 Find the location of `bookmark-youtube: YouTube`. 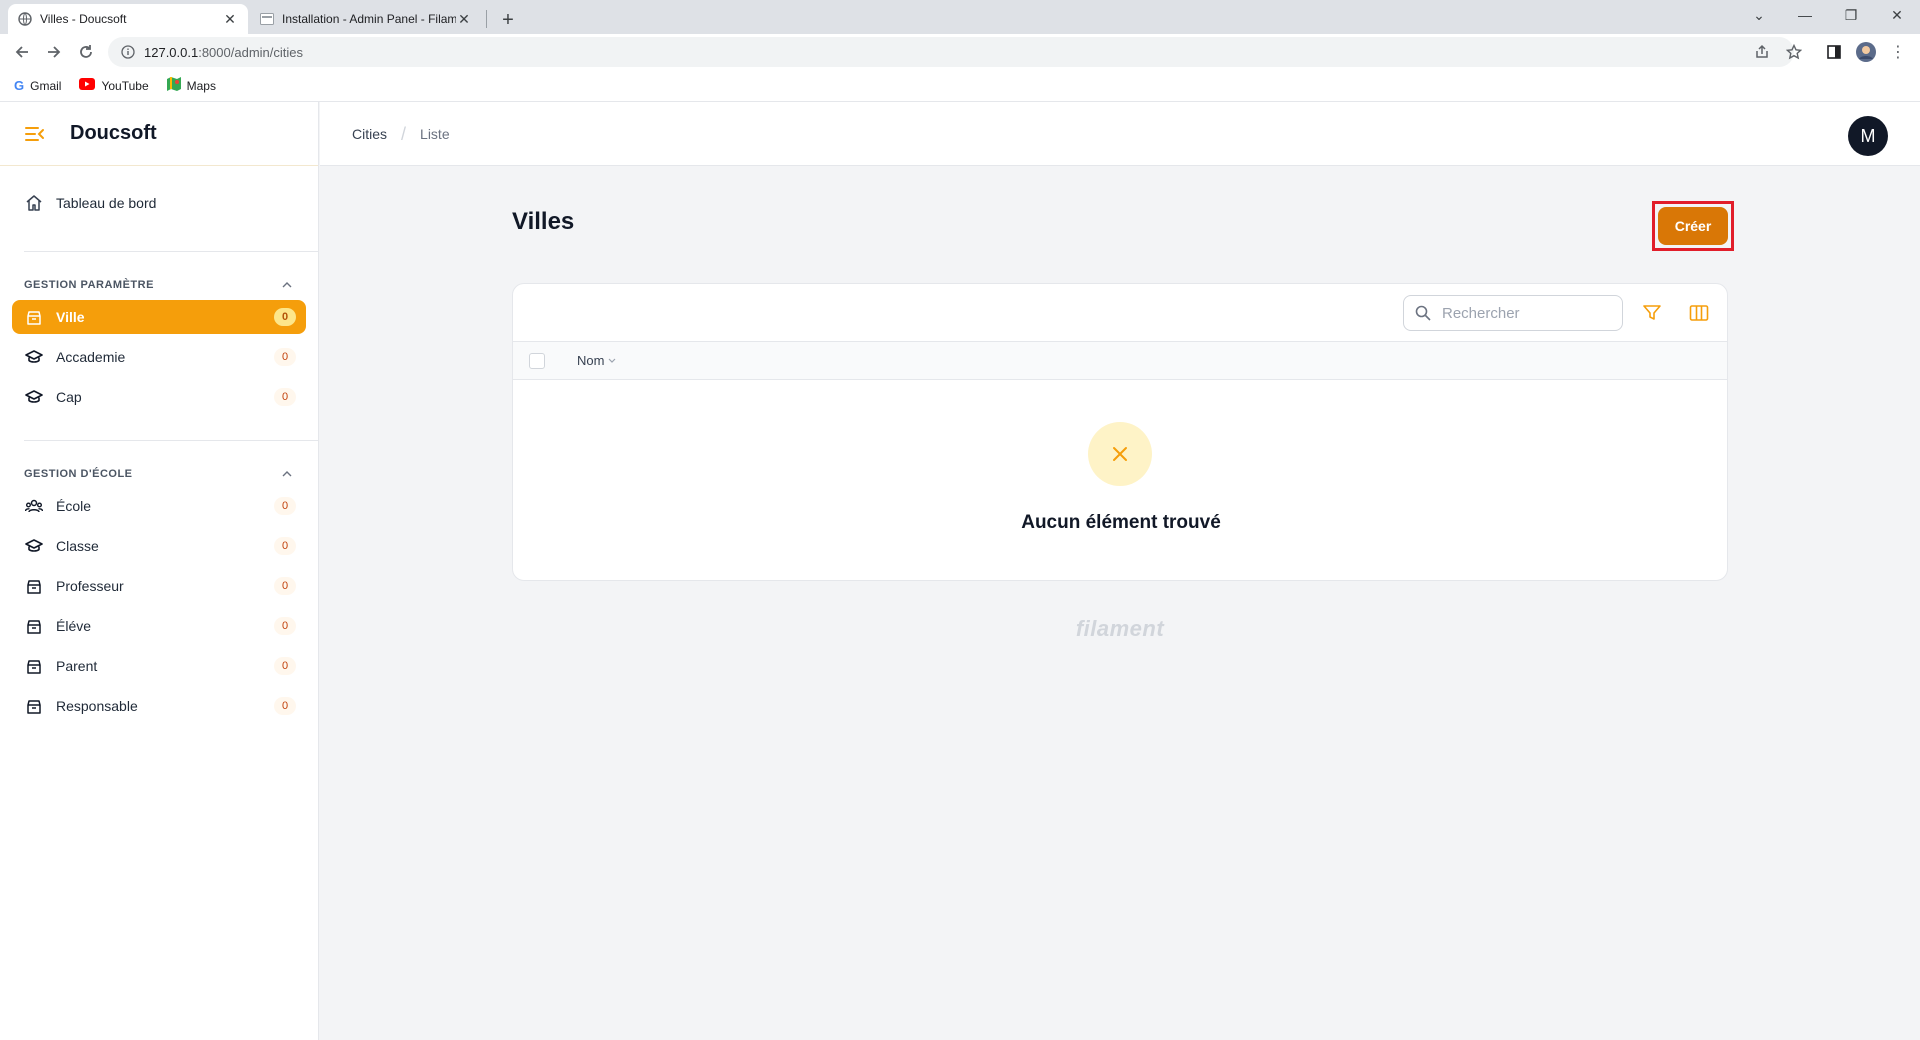

bookmark-youtube: YouTube is located at coordinates (114, 85).